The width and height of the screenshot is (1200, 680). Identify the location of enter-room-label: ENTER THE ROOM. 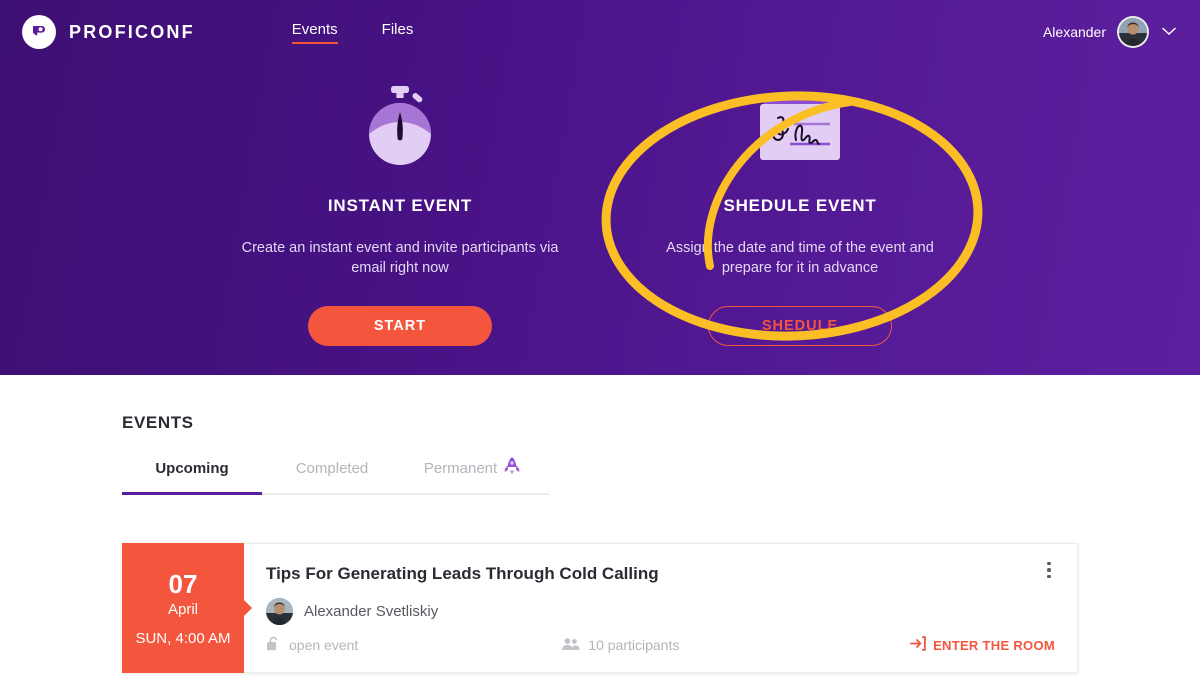
(994, 645).